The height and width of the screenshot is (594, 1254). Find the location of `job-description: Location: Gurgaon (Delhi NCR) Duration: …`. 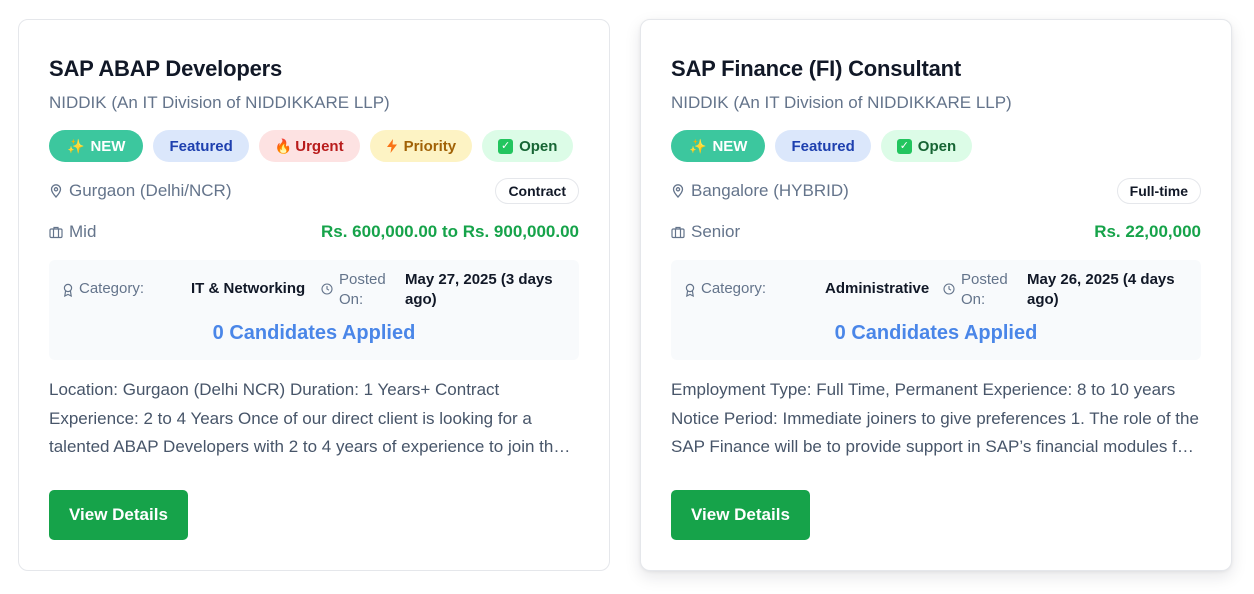

job-description: Location: Gurgaon (Delhi NCR) Duration: … is located at coordinates (311, 418).